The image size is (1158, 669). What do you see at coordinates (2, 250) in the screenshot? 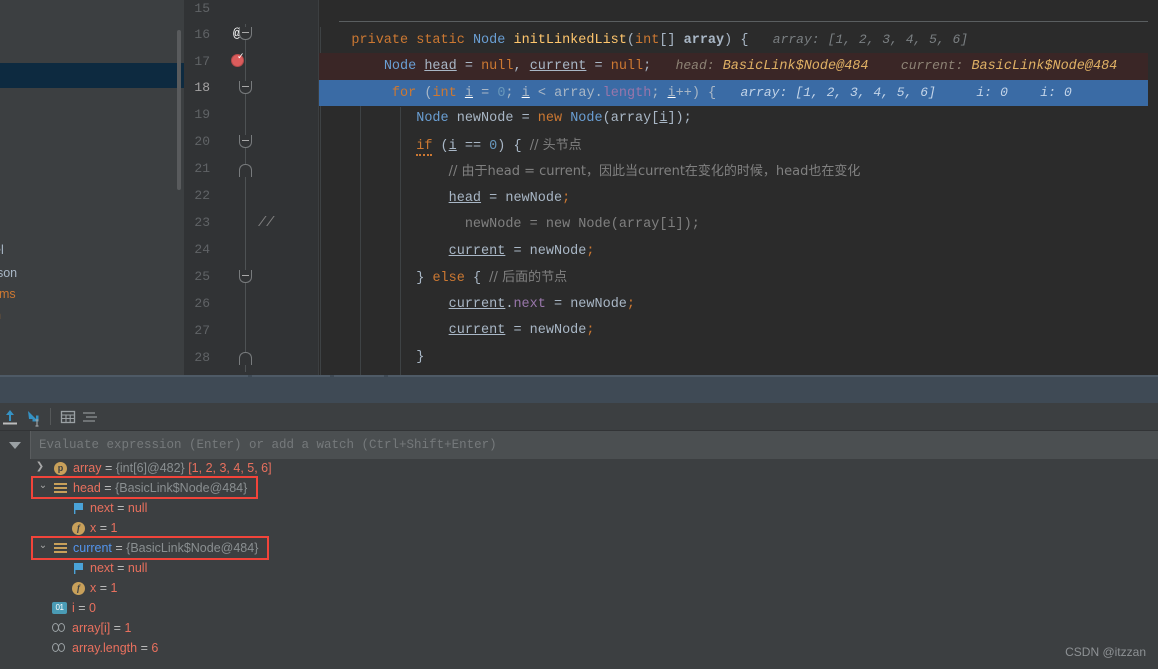
I see `completion-item-fragment: el` at bounding box center [2, 250].